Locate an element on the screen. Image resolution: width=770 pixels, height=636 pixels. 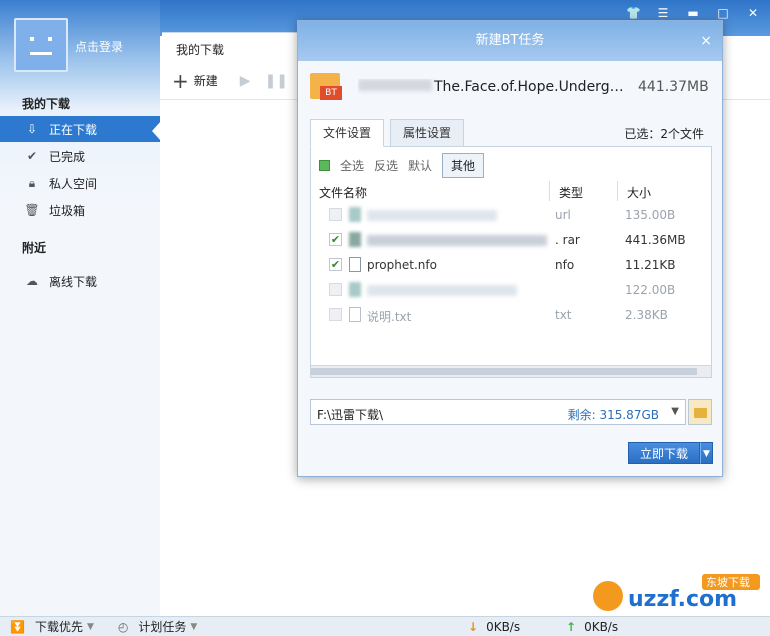
download-options-dropdown: ▼ is located at coordinates (706, 453).